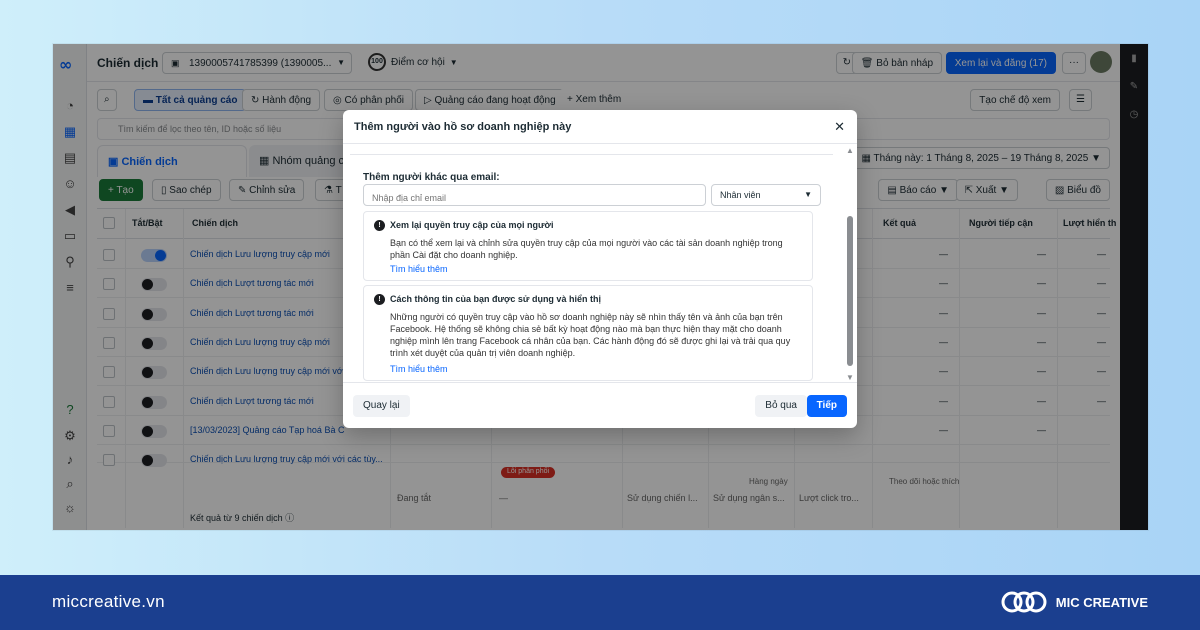 The image size is (1200, 630). Describe the element at coordinates (472, 225) in the screenshot. I see `review-access-title: Xem lại quyền truy cập của mọi người` at that location.